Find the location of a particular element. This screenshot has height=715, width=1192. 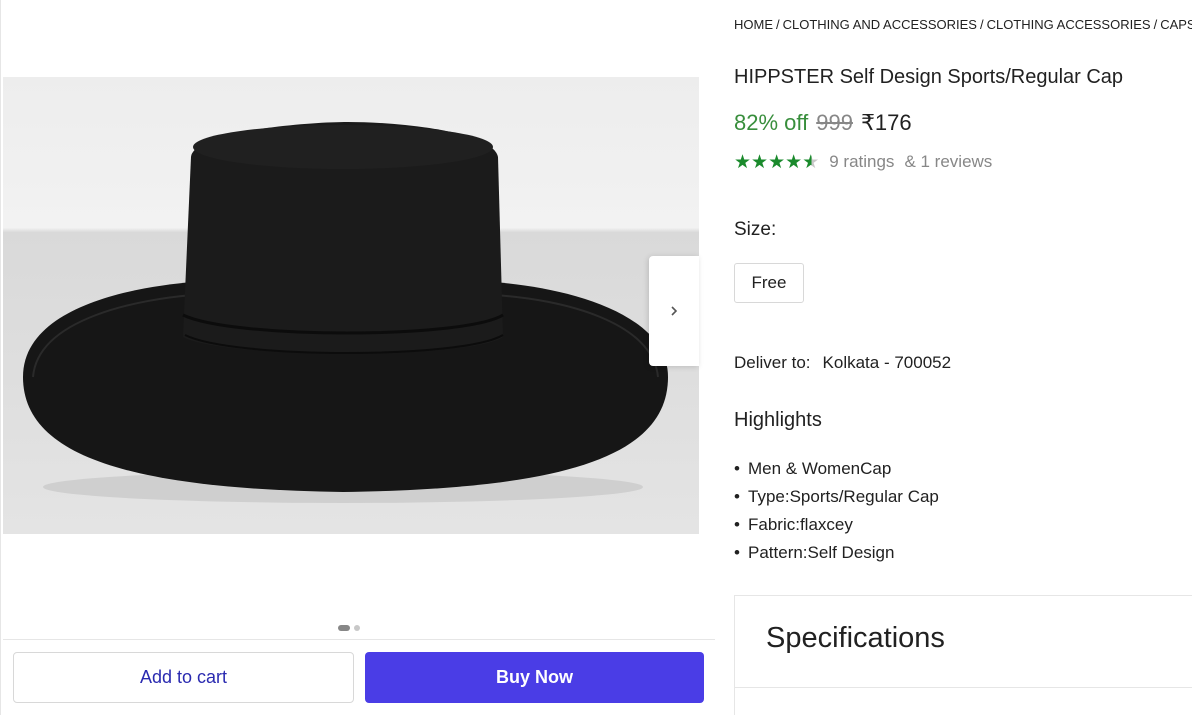

highlights-title: Highlights is located at coordinates (778, 420).